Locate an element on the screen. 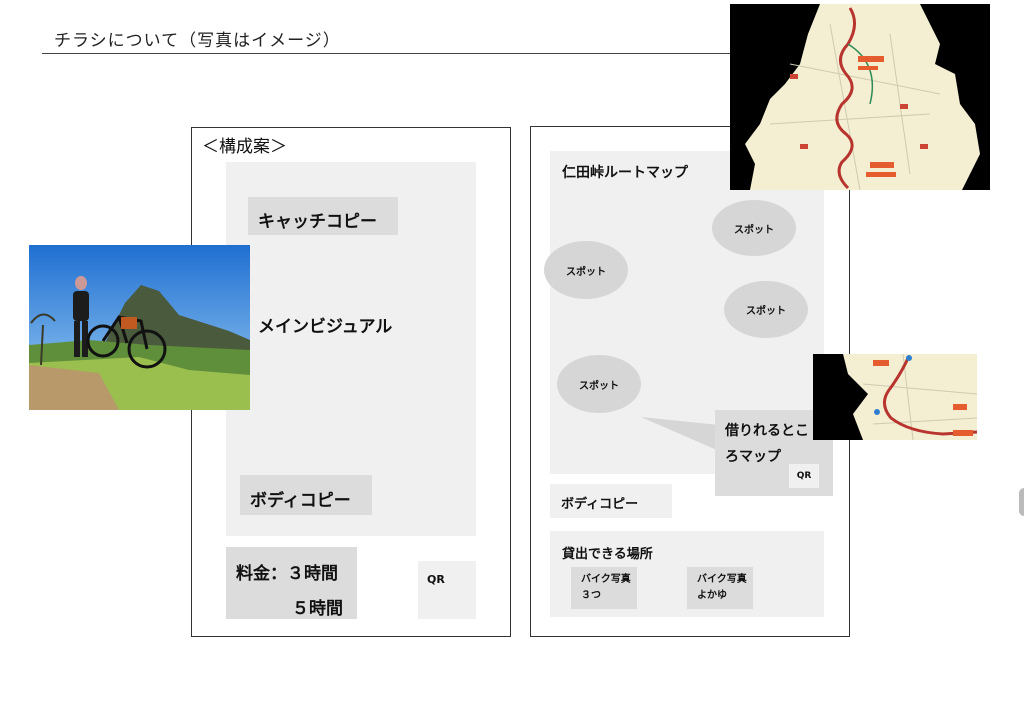 This screenshot has height=705, width=1024. rental-places-title: 貸出できる場所 is located at coordinates (607, 554).